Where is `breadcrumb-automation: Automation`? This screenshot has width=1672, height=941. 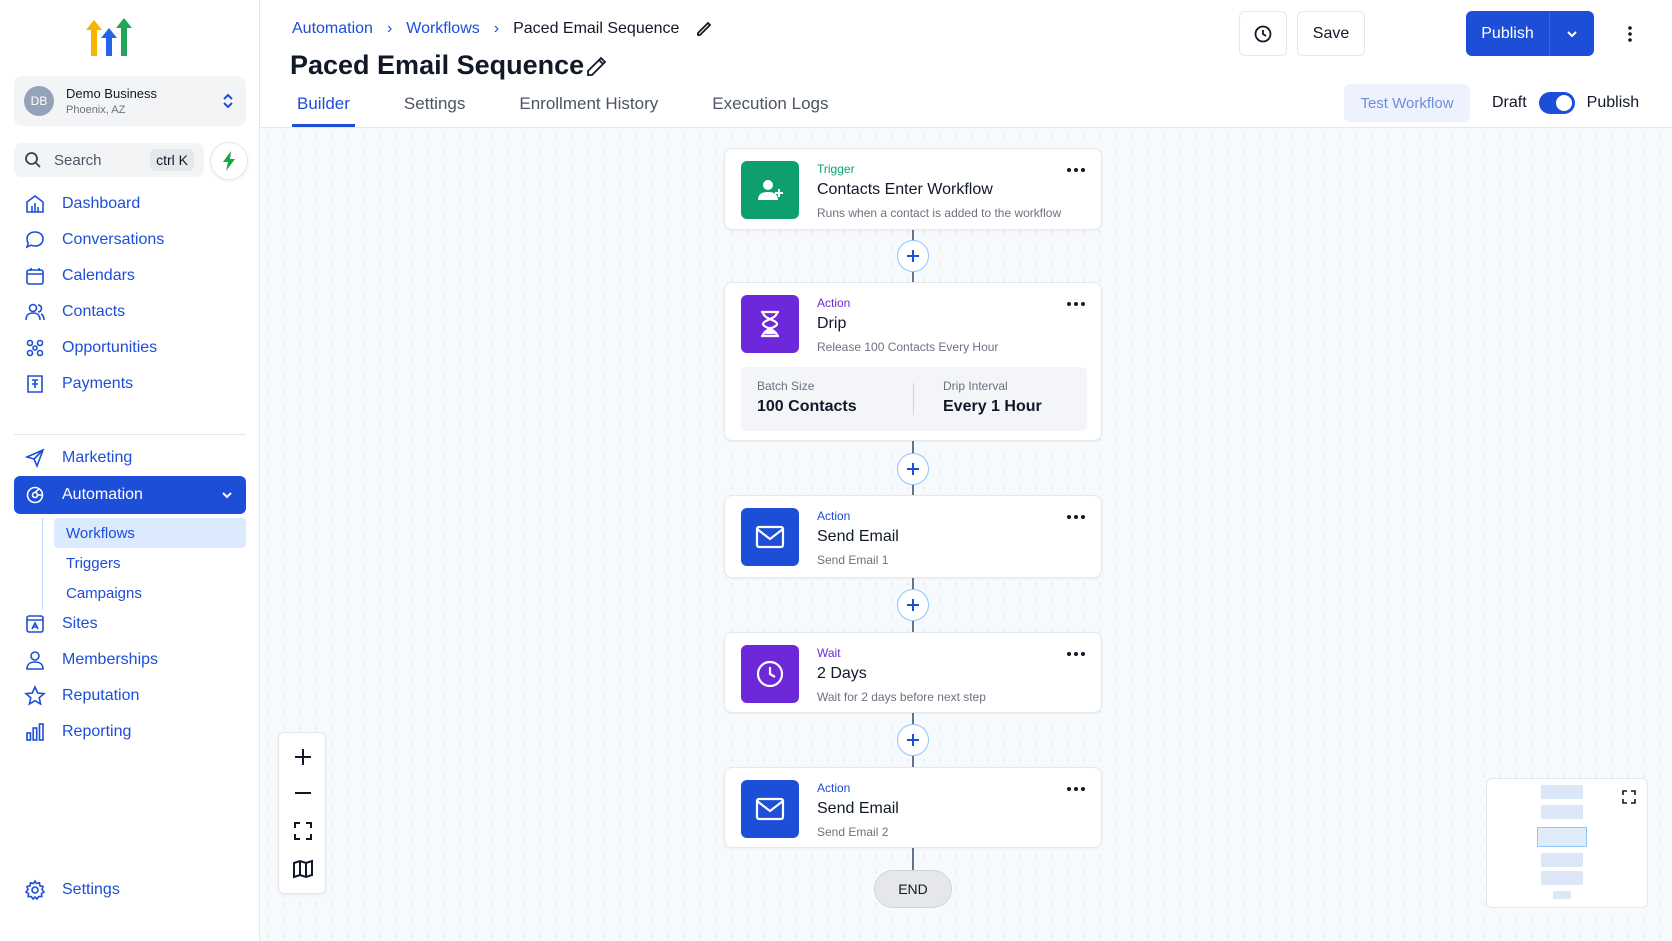
breadcrumb-automation: Automation is located at coordinates (332, 29).